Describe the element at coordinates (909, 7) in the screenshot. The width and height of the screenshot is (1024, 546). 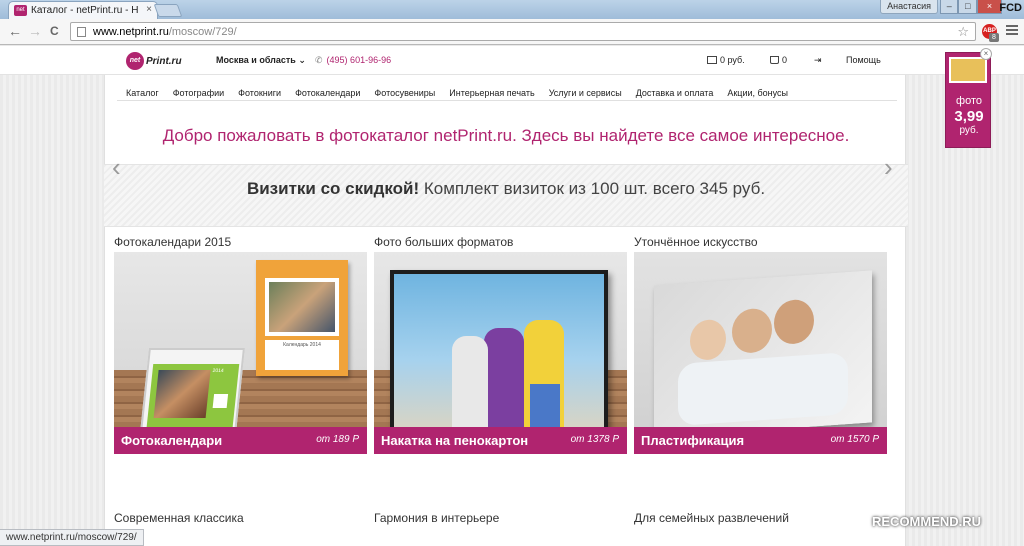
I see `profile-name: Анастасия` at that location.